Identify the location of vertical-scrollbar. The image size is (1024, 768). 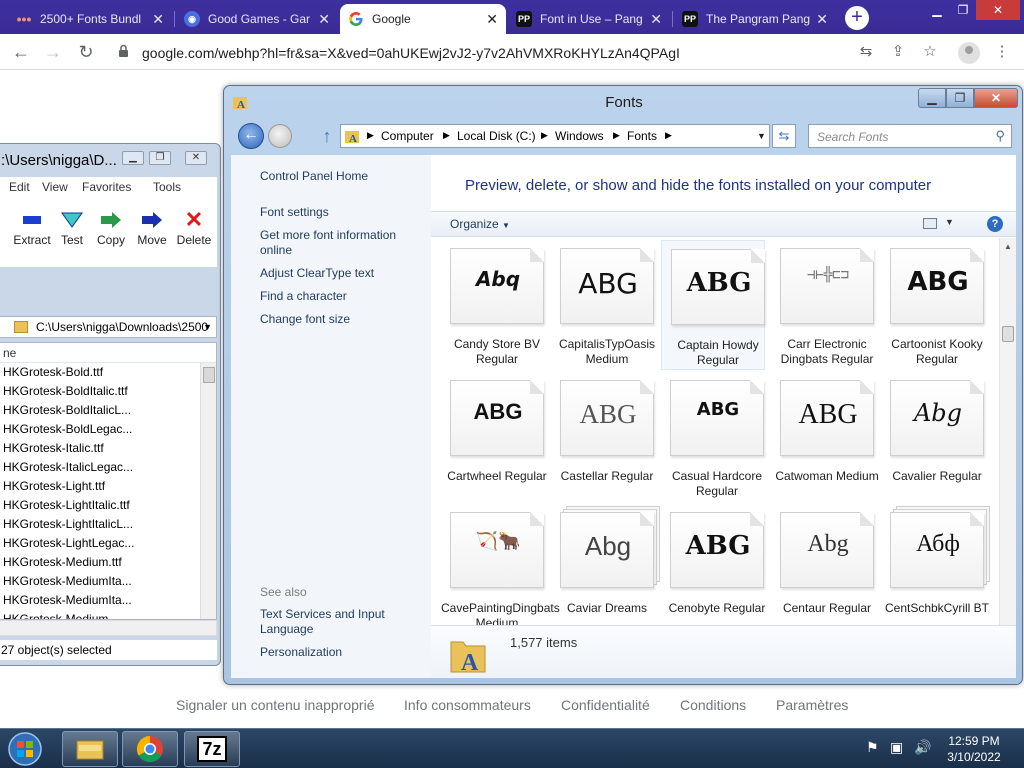
(208, 491).